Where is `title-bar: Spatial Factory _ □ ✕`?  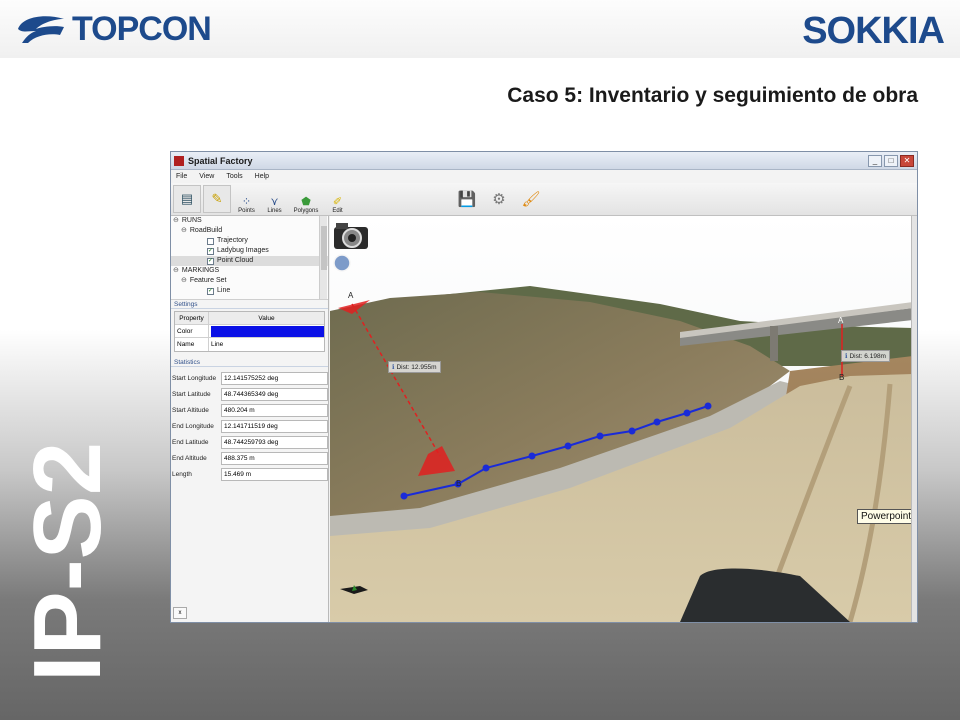
title-bar: Spatial Factory _ □ ✕ is located at coordinates (544, 161).